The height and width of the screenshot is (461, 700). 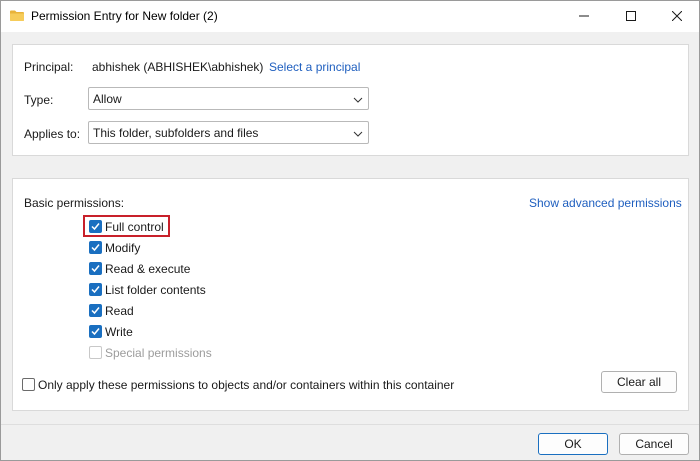 I want to click on checkbox-write, so click(x=95, y=331).